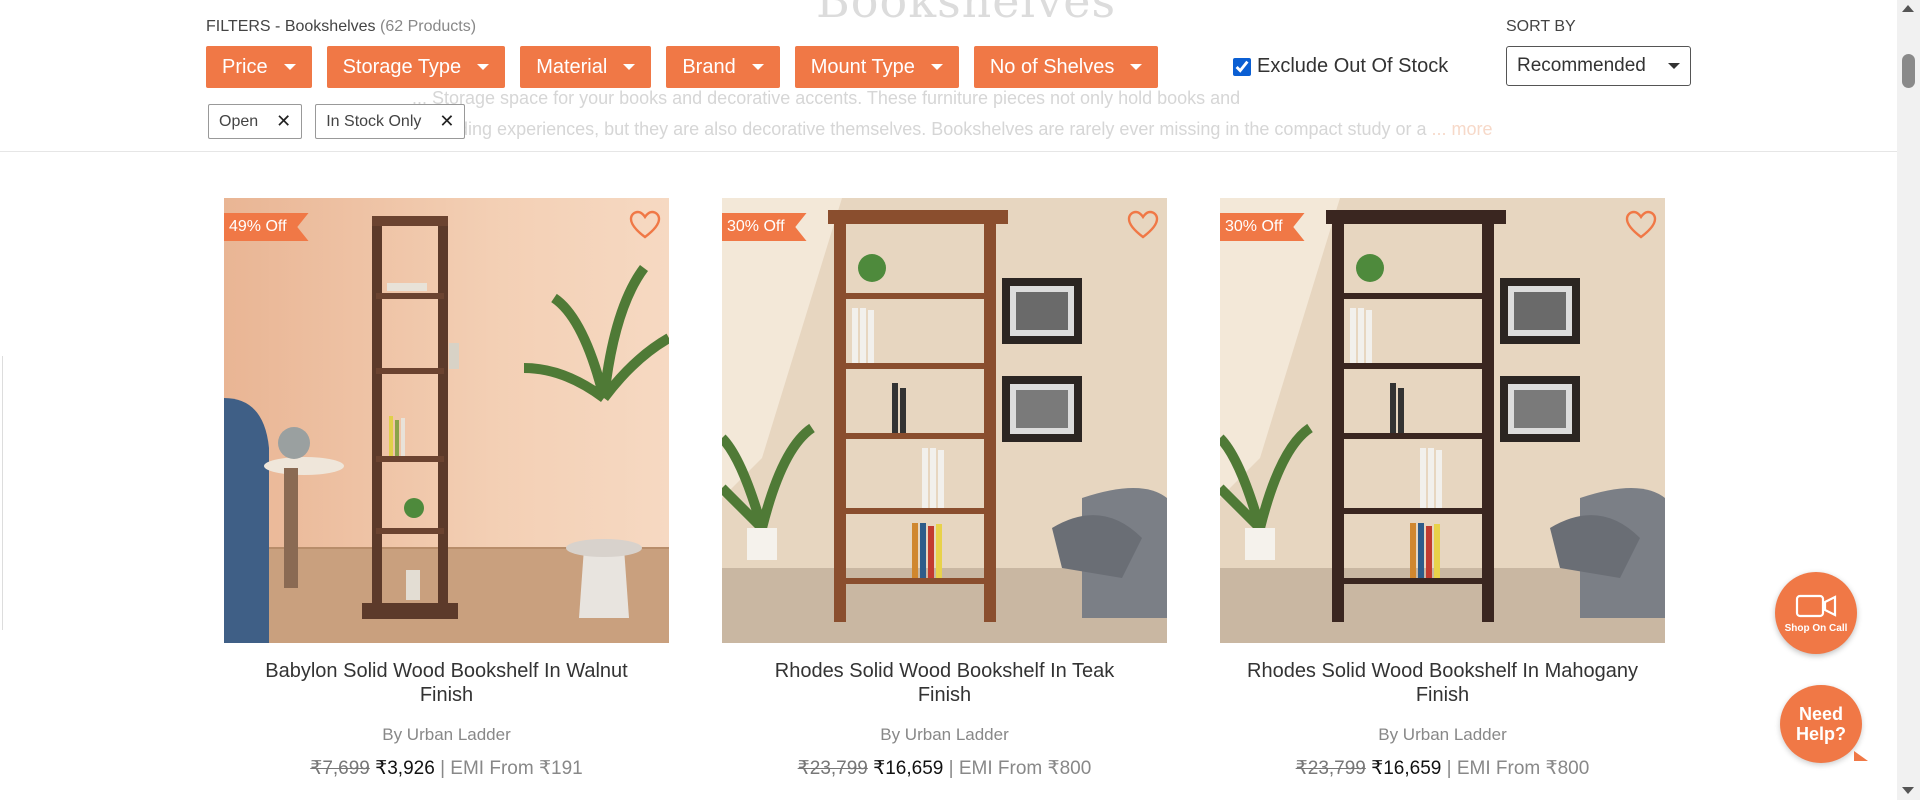  I want to click on filter-label: Price, so click(245, 66).